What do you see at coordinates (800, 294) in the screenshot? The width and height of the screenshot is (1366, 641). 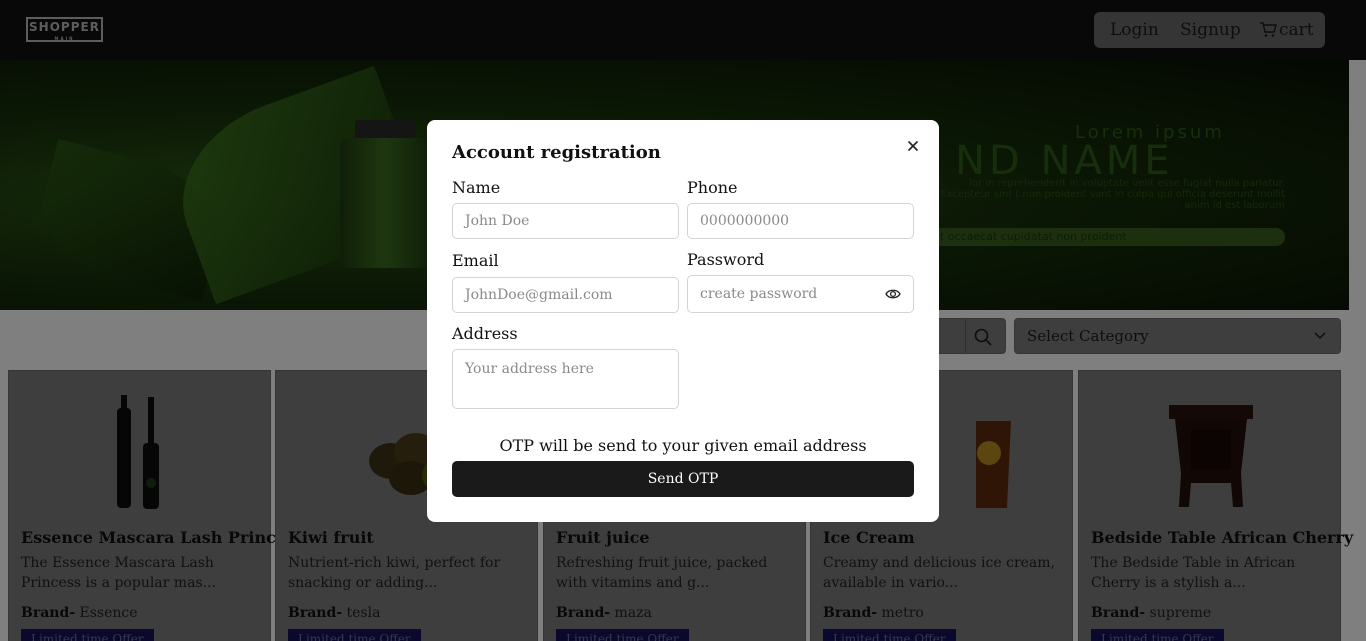 I see `password-field: create password` at bounding box center [800, 294].